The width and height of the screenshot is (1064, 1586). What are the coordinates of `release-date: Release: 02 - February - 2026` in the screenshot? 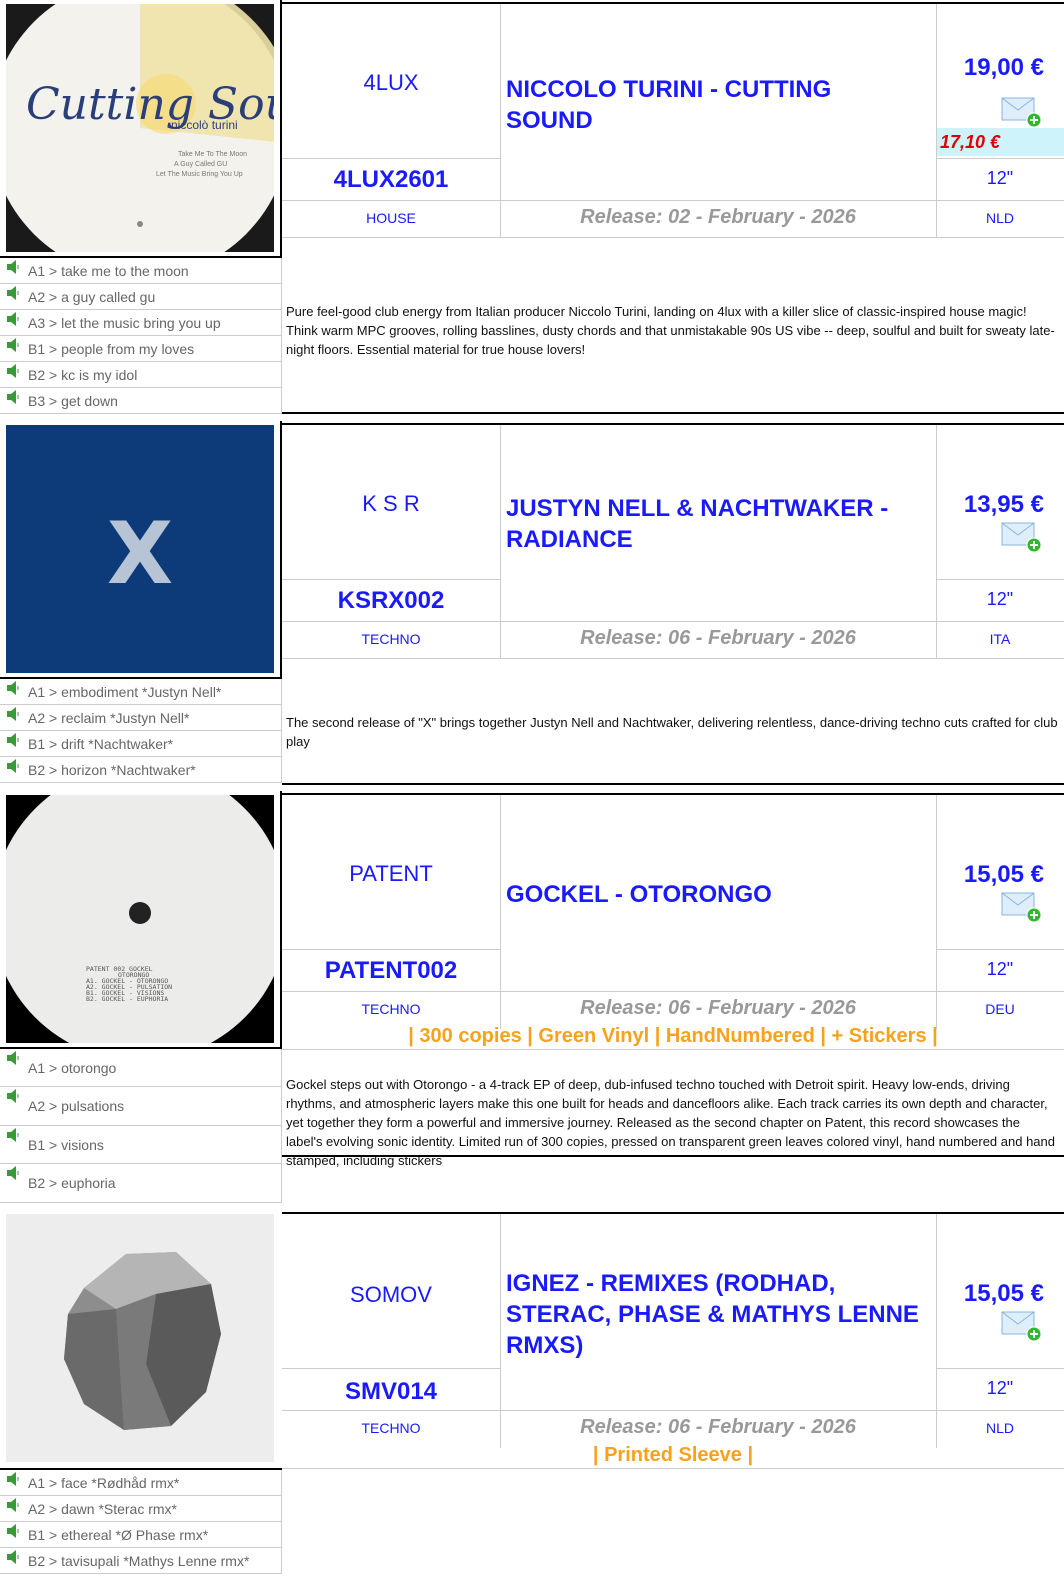 It's located at (718, 217).